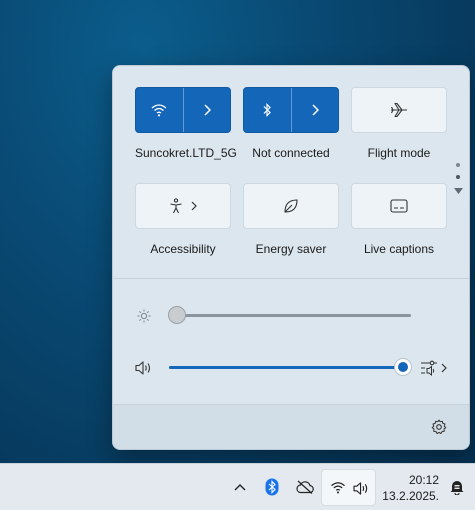 Image resolution: width=475 pixels, height=510 pixels. What do you see at coordinates (291, 426) in the screenshot?
I see `quick-settings-footer` at bounding box center [291, 426].